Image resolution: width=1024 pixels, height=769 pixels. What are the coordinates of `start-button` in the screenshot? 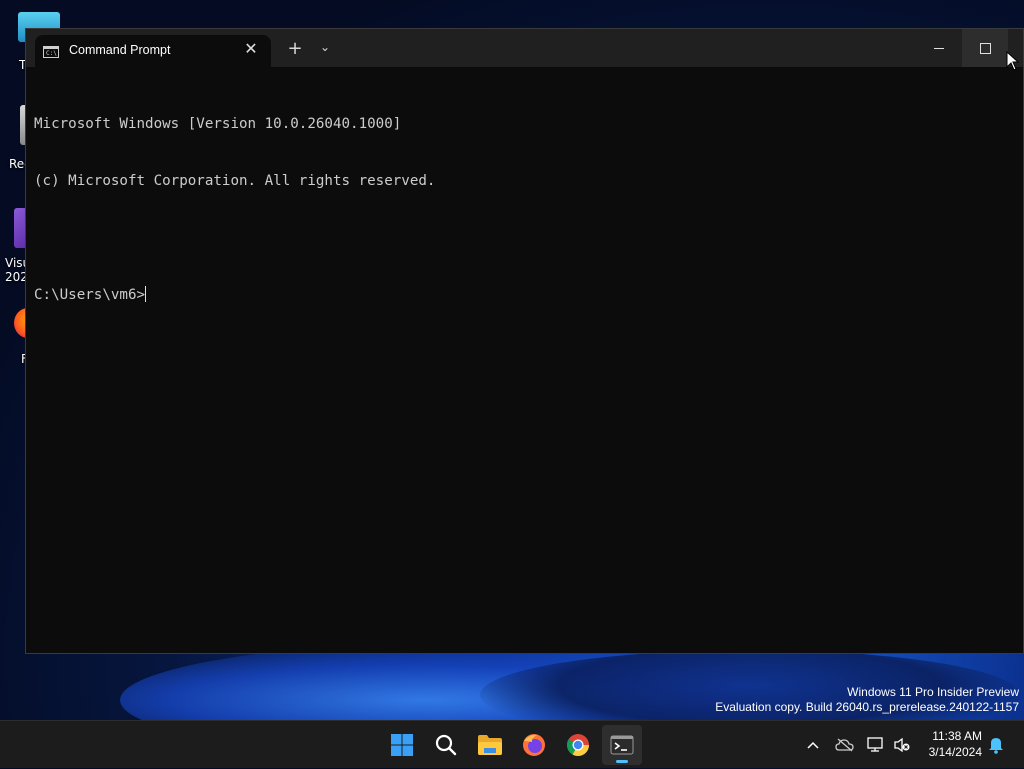 It's located at (402, 745).